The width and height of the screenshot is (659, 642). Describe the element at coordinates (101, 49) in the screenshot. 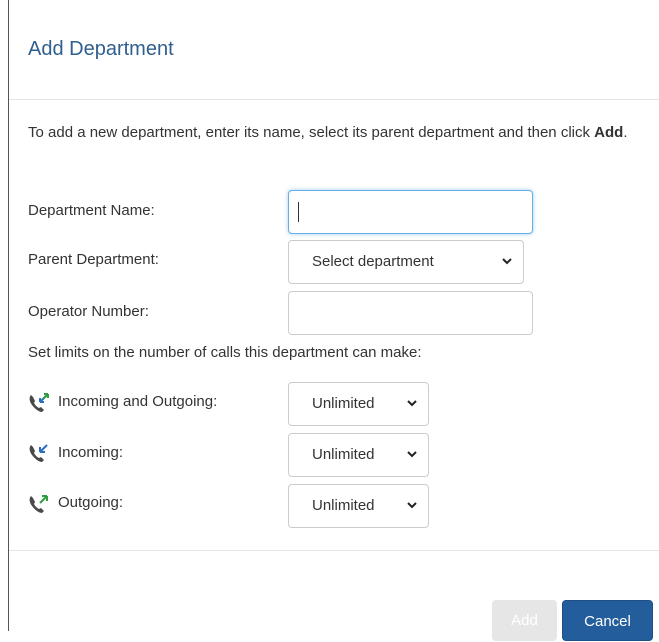

I see `dialog-title: Add Department` at that location.